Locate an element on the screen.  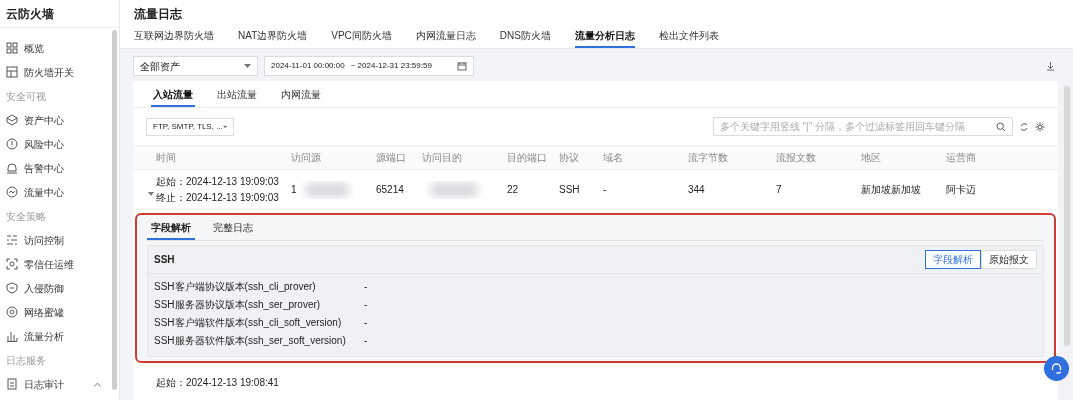
field-name: SSH服务器协议版本(ssh_ser_prover) is located at coordinates (238, 305).